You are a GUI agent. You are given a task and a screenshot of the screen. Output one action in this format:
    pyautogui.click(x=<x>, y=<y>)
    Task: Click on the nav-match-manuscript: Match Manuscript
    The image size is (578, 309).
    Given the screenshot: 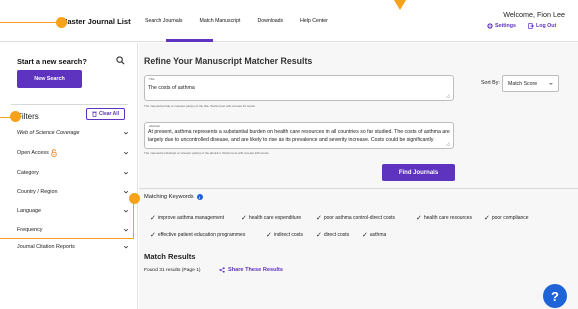 What is the action you would take?
    pyautogui.click(x=220, y=21)
    